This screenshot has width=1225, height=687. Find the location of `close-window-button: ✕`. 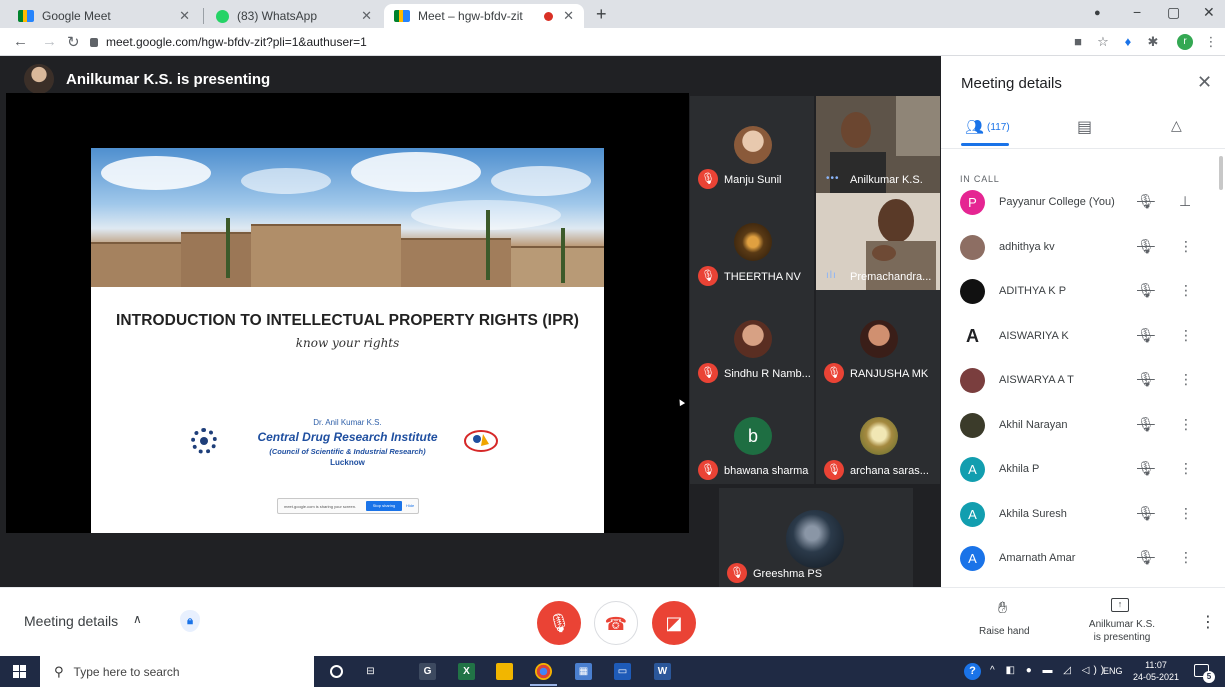

close-window-button: ✕ is located at coordinates (1209, 12).